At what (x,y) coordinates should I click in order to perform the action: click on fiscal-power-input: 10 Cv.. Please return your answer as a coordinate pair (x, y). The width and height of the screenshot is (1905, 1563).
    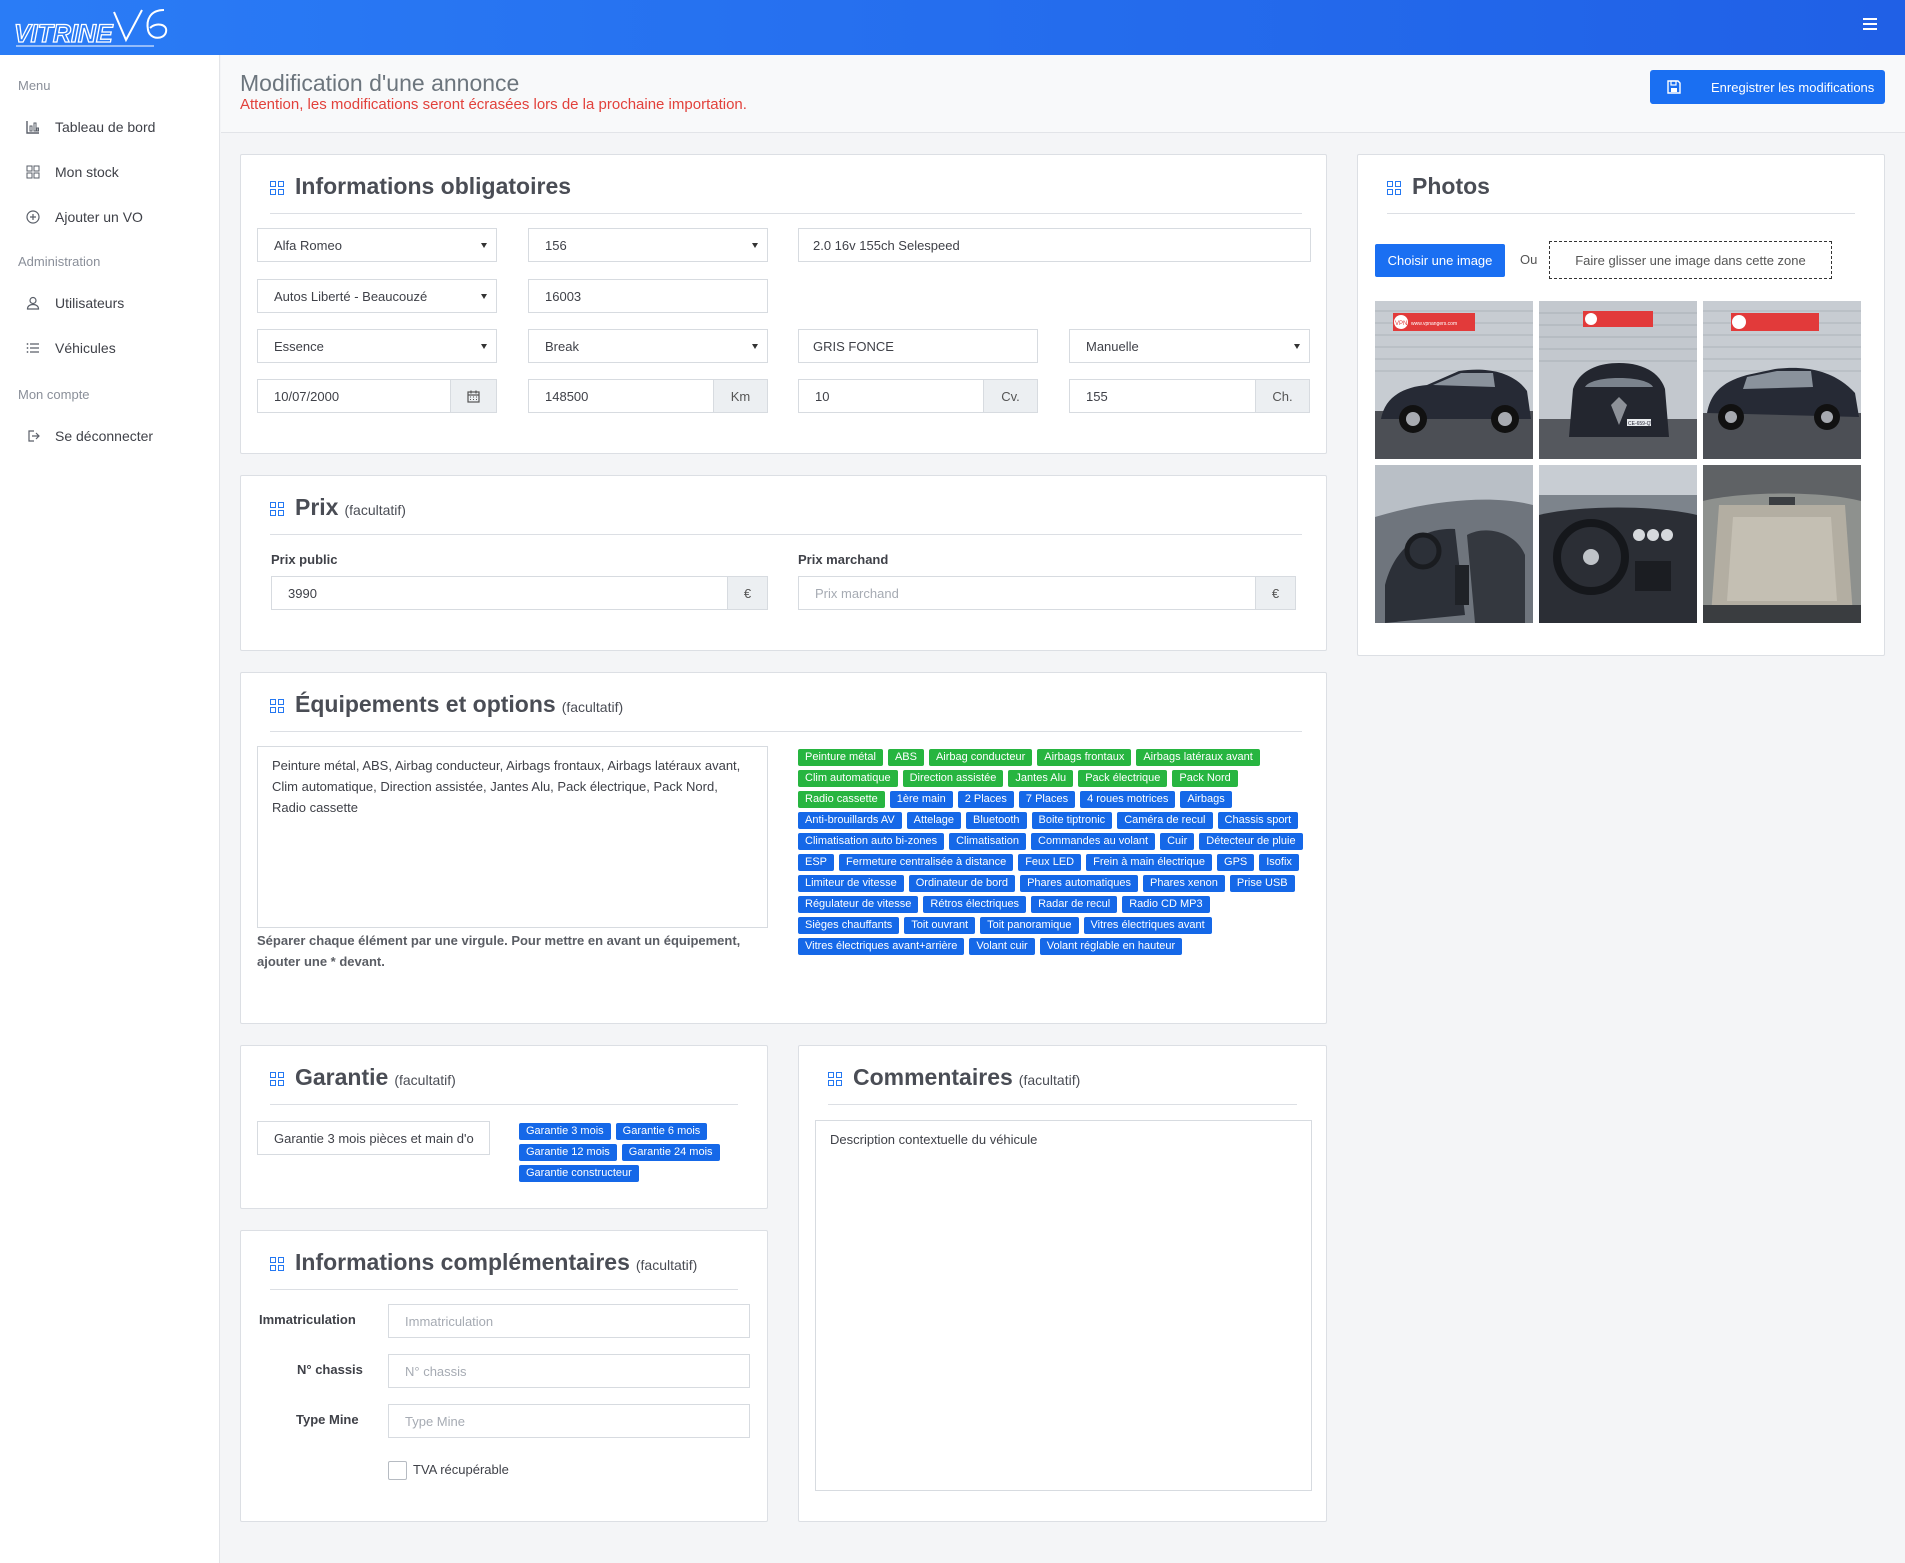
    Looking at the image, I should click on (918, 396).